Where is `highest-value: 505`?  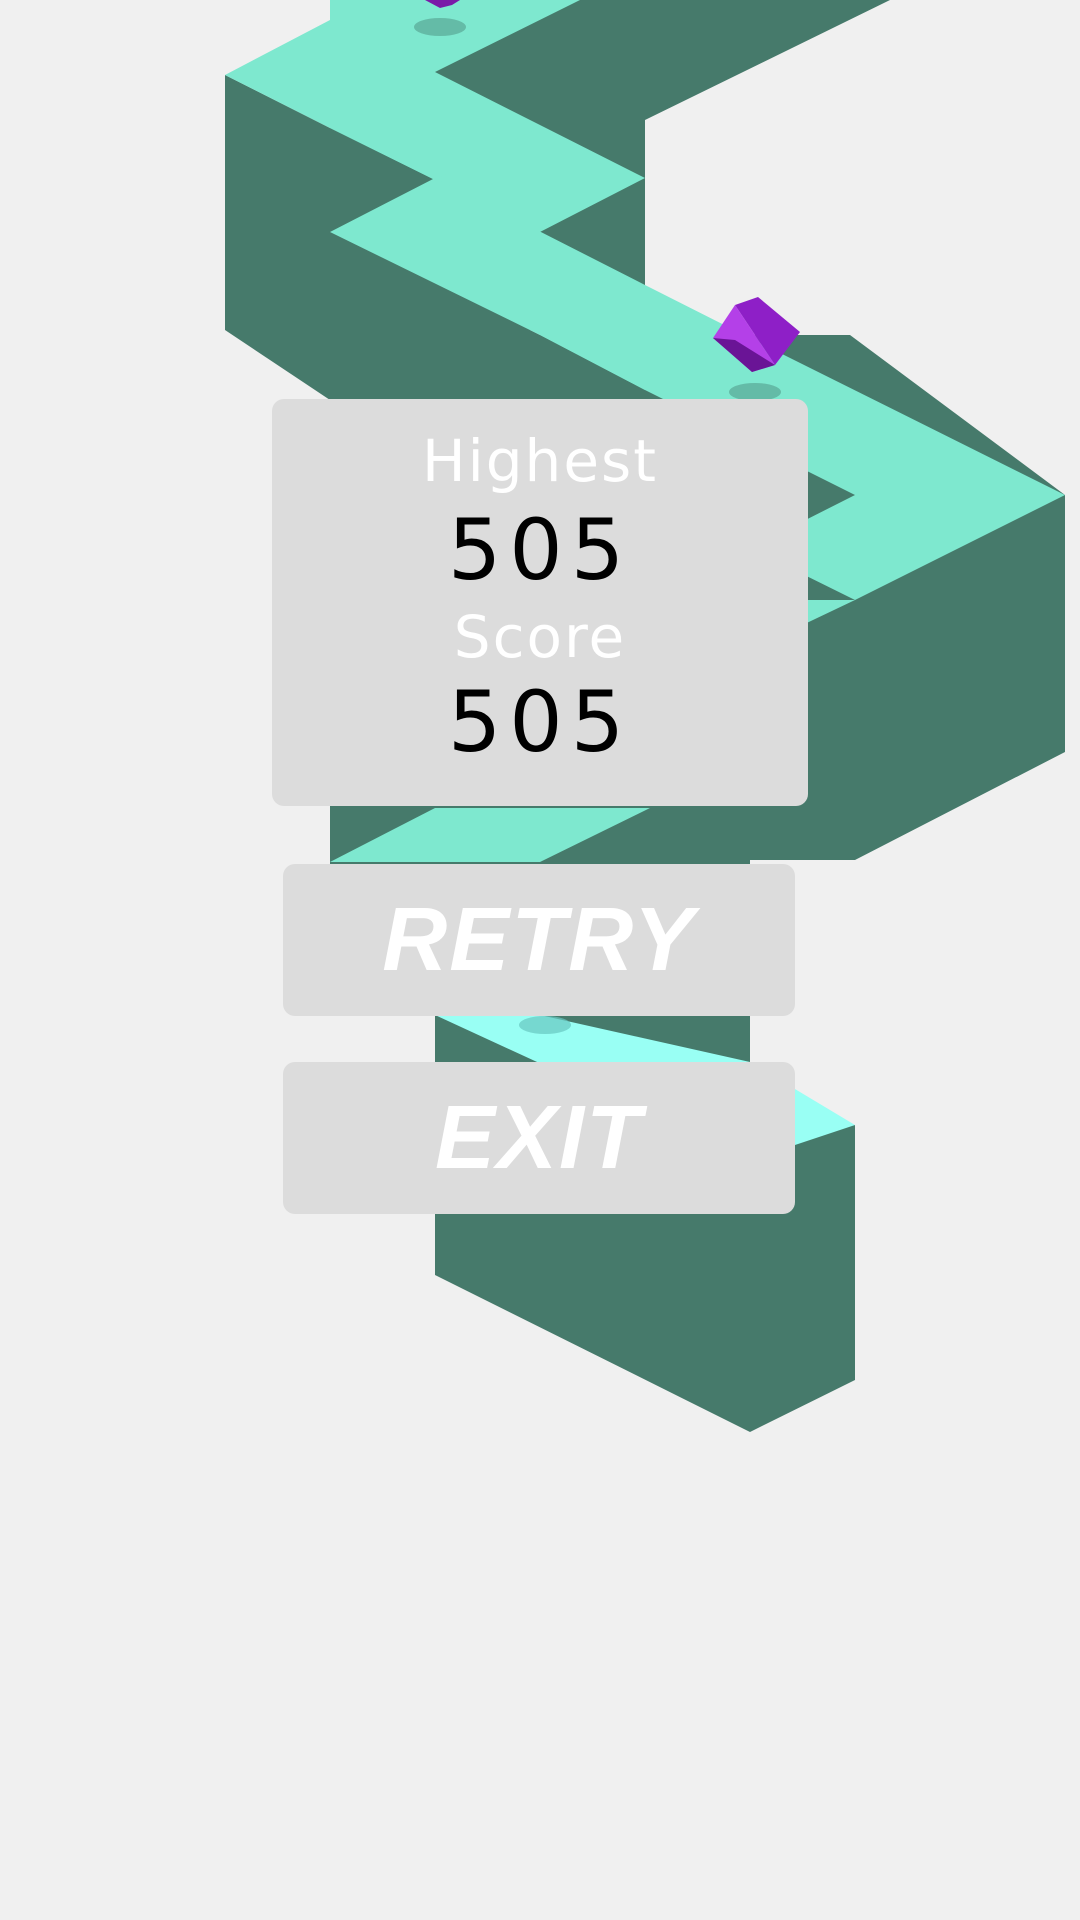 highest-value: 505 is located at coordinates (540, 550).